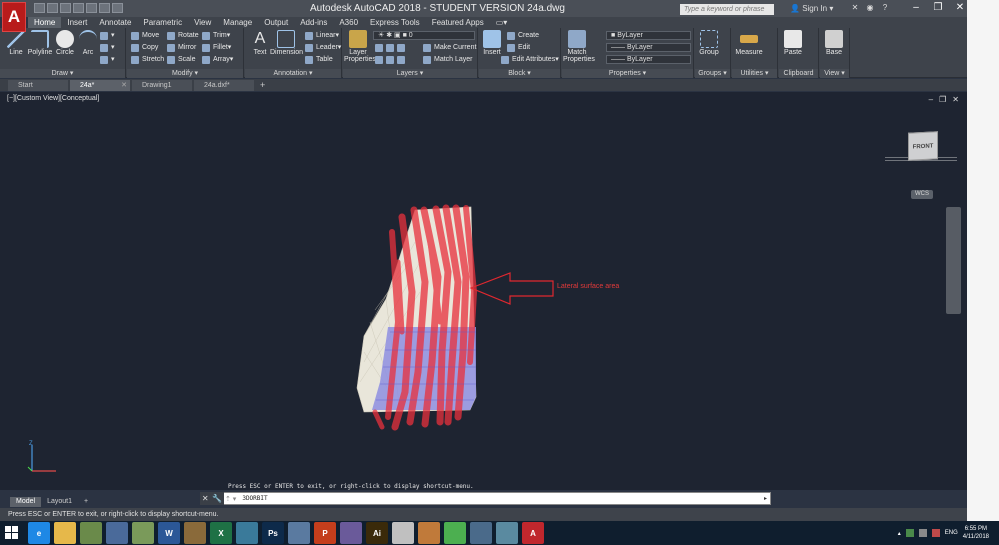 The height and width of the screenshot is (545, 999). Describe the element at coordinates (217, 60) in the screenshot. I see `array-button: Array ▾` at that location.